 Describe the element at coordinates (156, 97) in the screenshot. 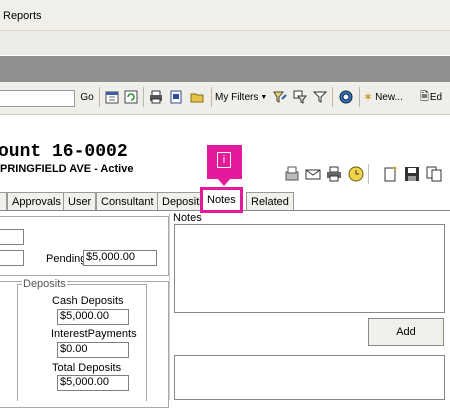

I see `print-icon` at that location.